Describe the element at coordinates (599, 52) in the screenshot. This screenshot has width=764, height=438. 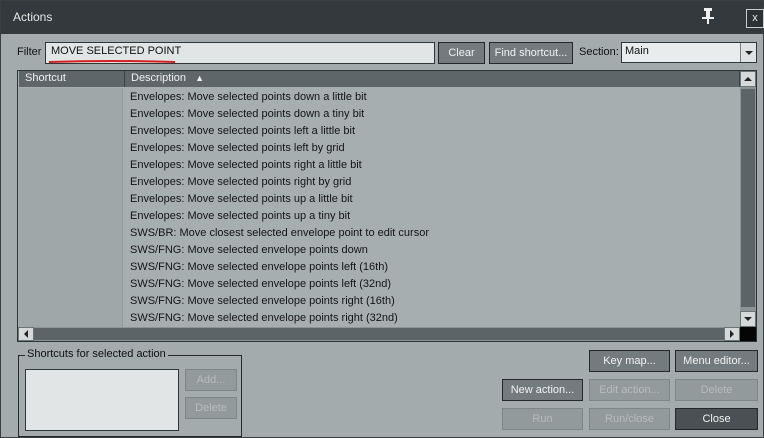
I see `section-label: Section:` at that location.